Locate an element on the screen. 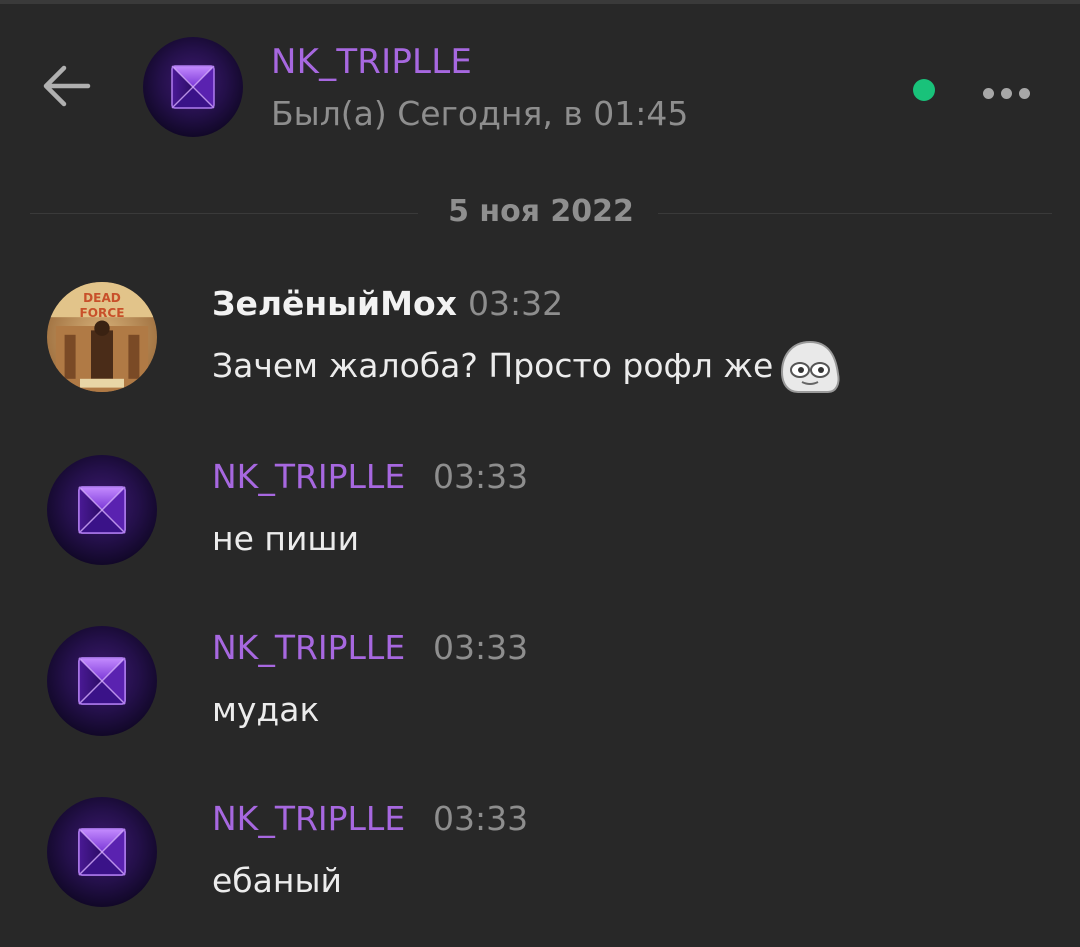  online-indicator is located at coordinates (924, 90).